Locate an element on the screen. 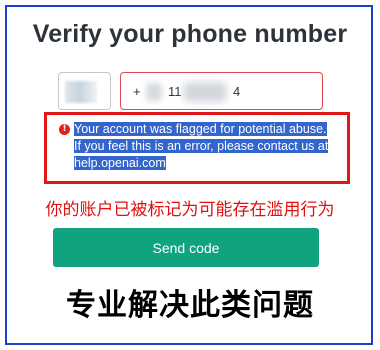 This screenshot has height=350, width=380. phone-input: + 11 4 is located at coordinates (221, 91).